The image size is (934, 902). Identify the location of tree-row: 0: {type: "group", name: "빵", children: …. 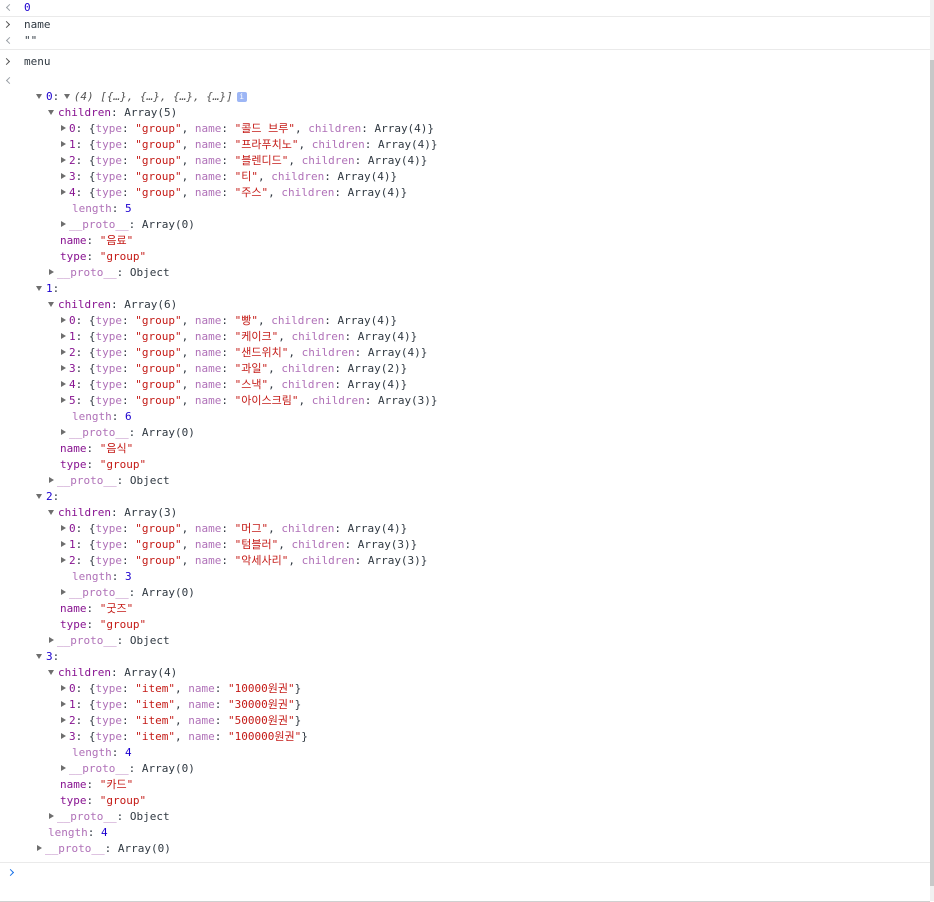
(465, 321).